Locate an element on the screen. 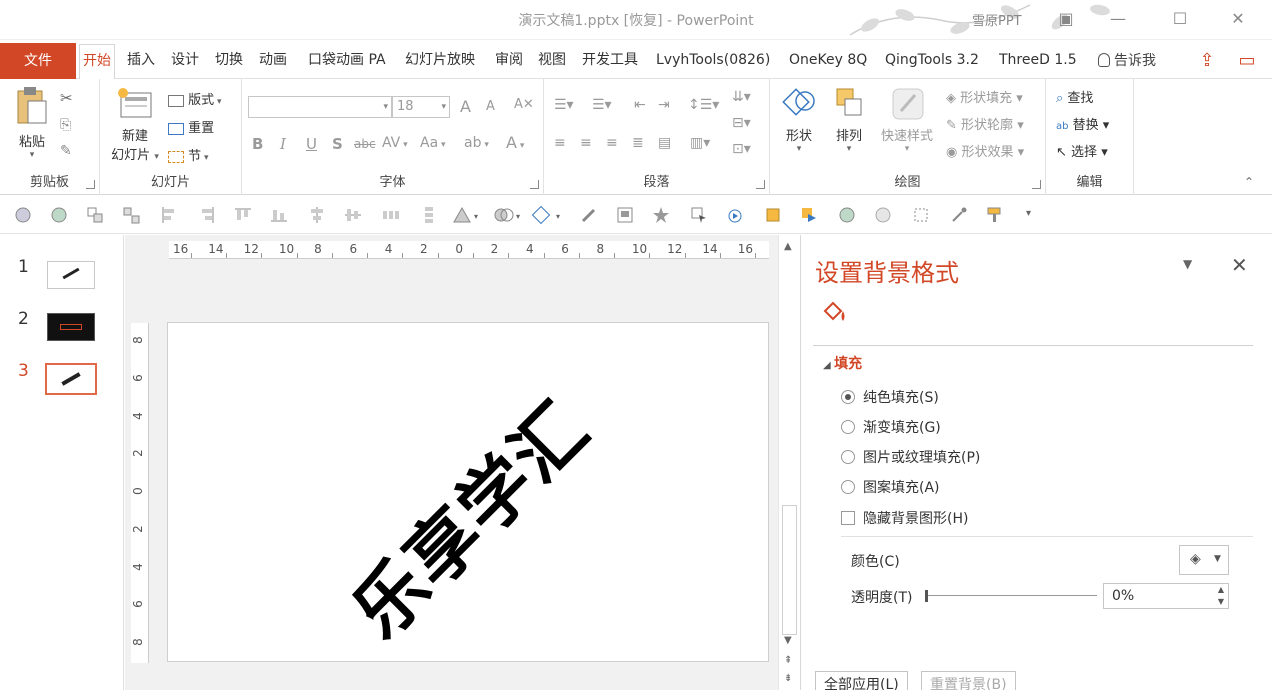  tab-insert: 插入 is located at coordinates (141, 61).